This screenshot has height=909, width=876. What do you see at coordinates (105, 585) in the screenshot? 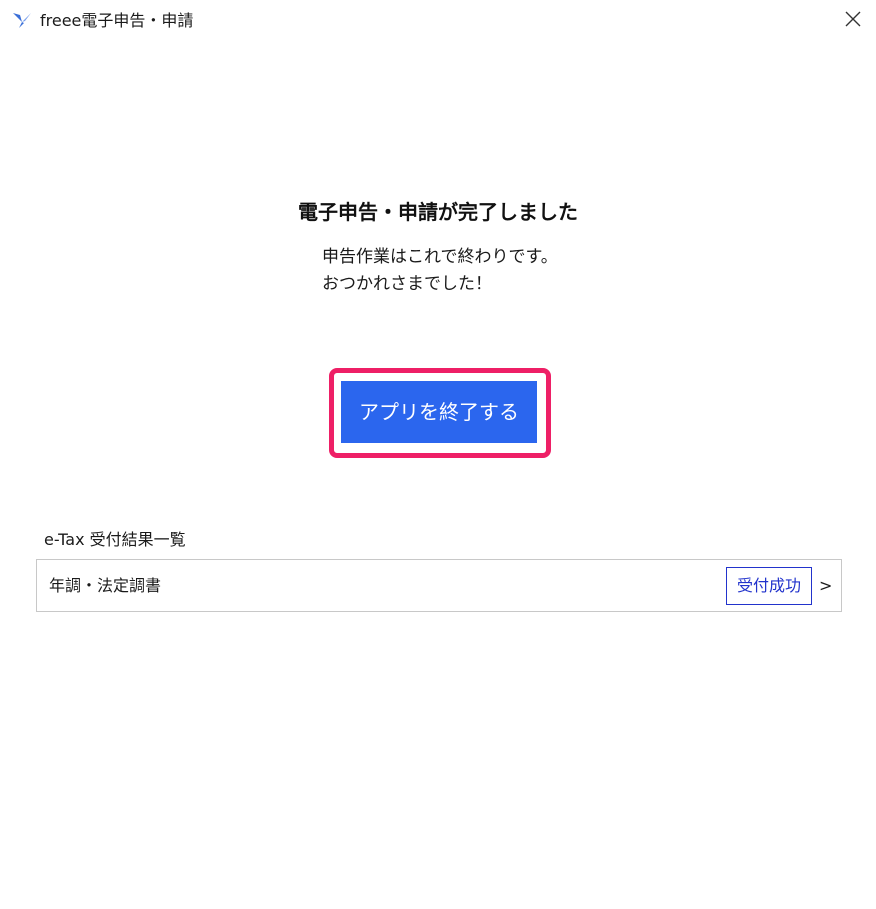
I see `result-row-title: 年調・法定調書` at bounding box center [105, 585].